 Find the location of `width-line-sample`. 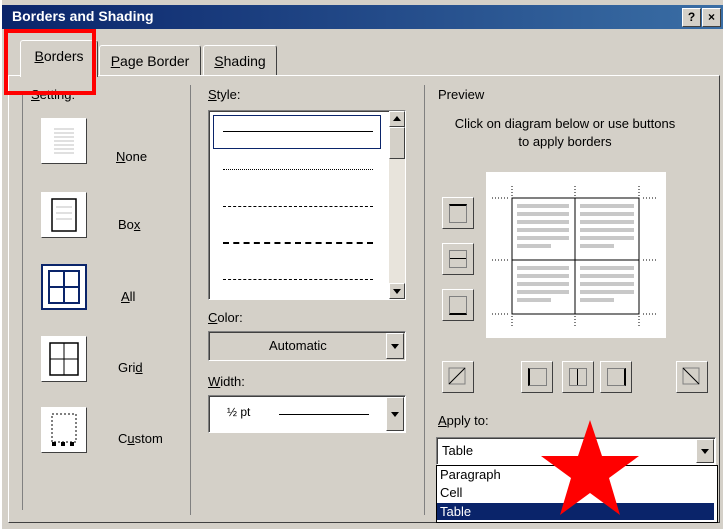

width-line-sample is located at coordinates (324, 414).